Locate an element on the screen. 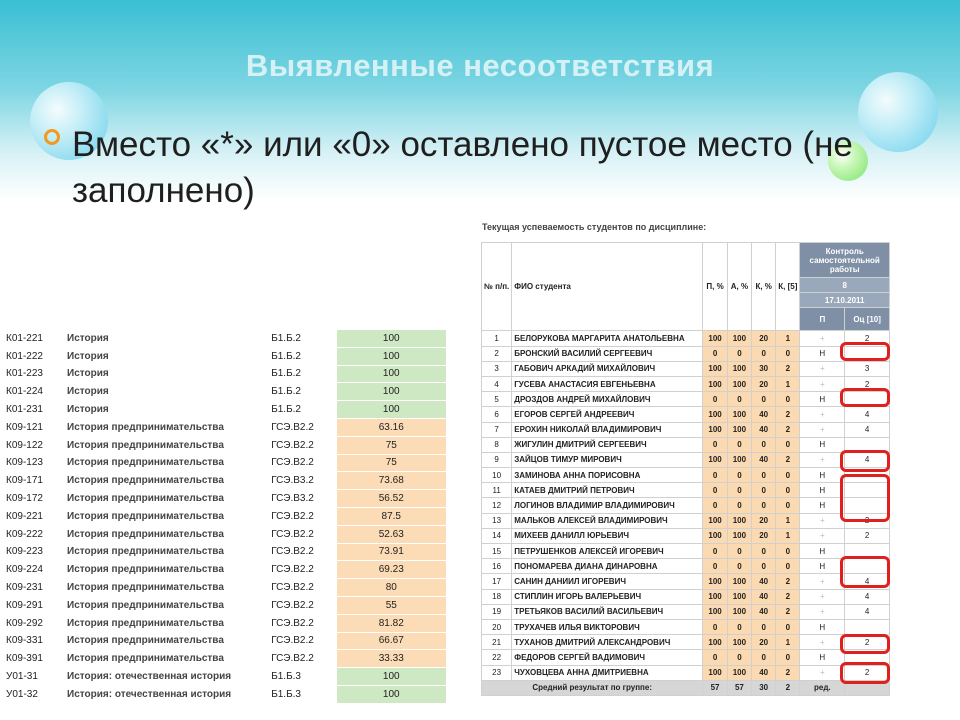 This screenshot has width=960, height=720. row-num: 12 is located at coordinates (496, 505).